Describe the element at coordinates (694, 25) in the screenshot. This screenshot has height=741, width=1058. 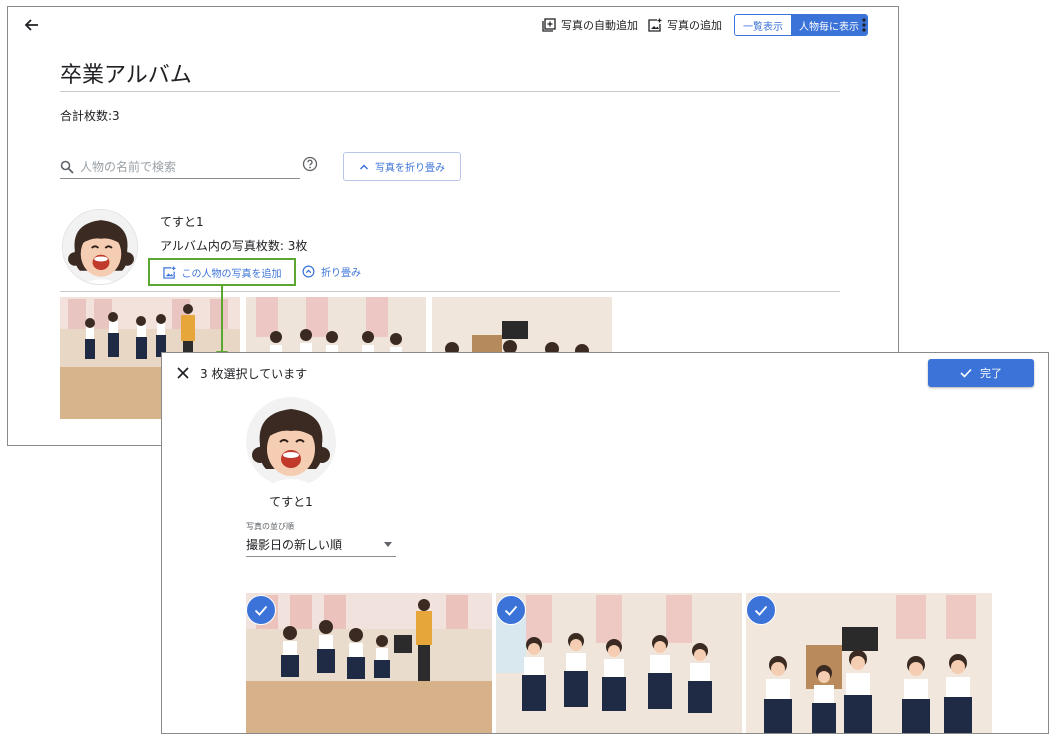
I see `add-photo-label: 写真の追加` at that location.